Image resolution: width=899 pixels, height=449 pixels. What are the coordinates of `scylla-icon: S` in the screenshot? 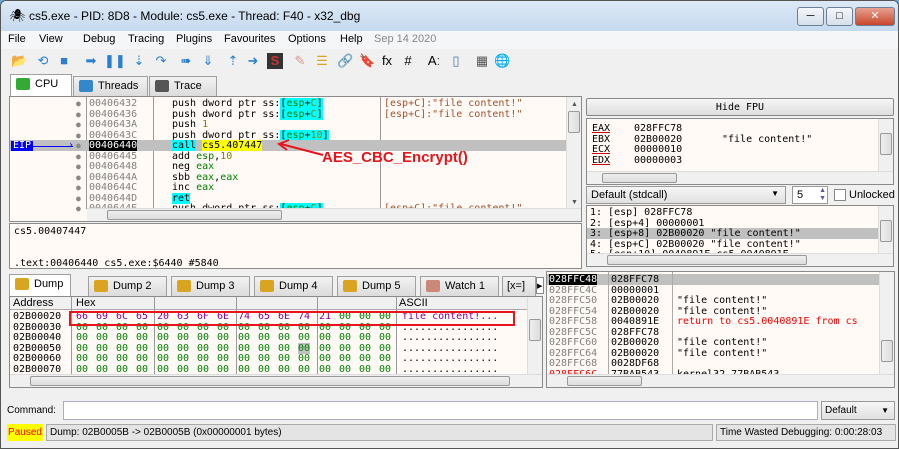 It's located at (275, 61).